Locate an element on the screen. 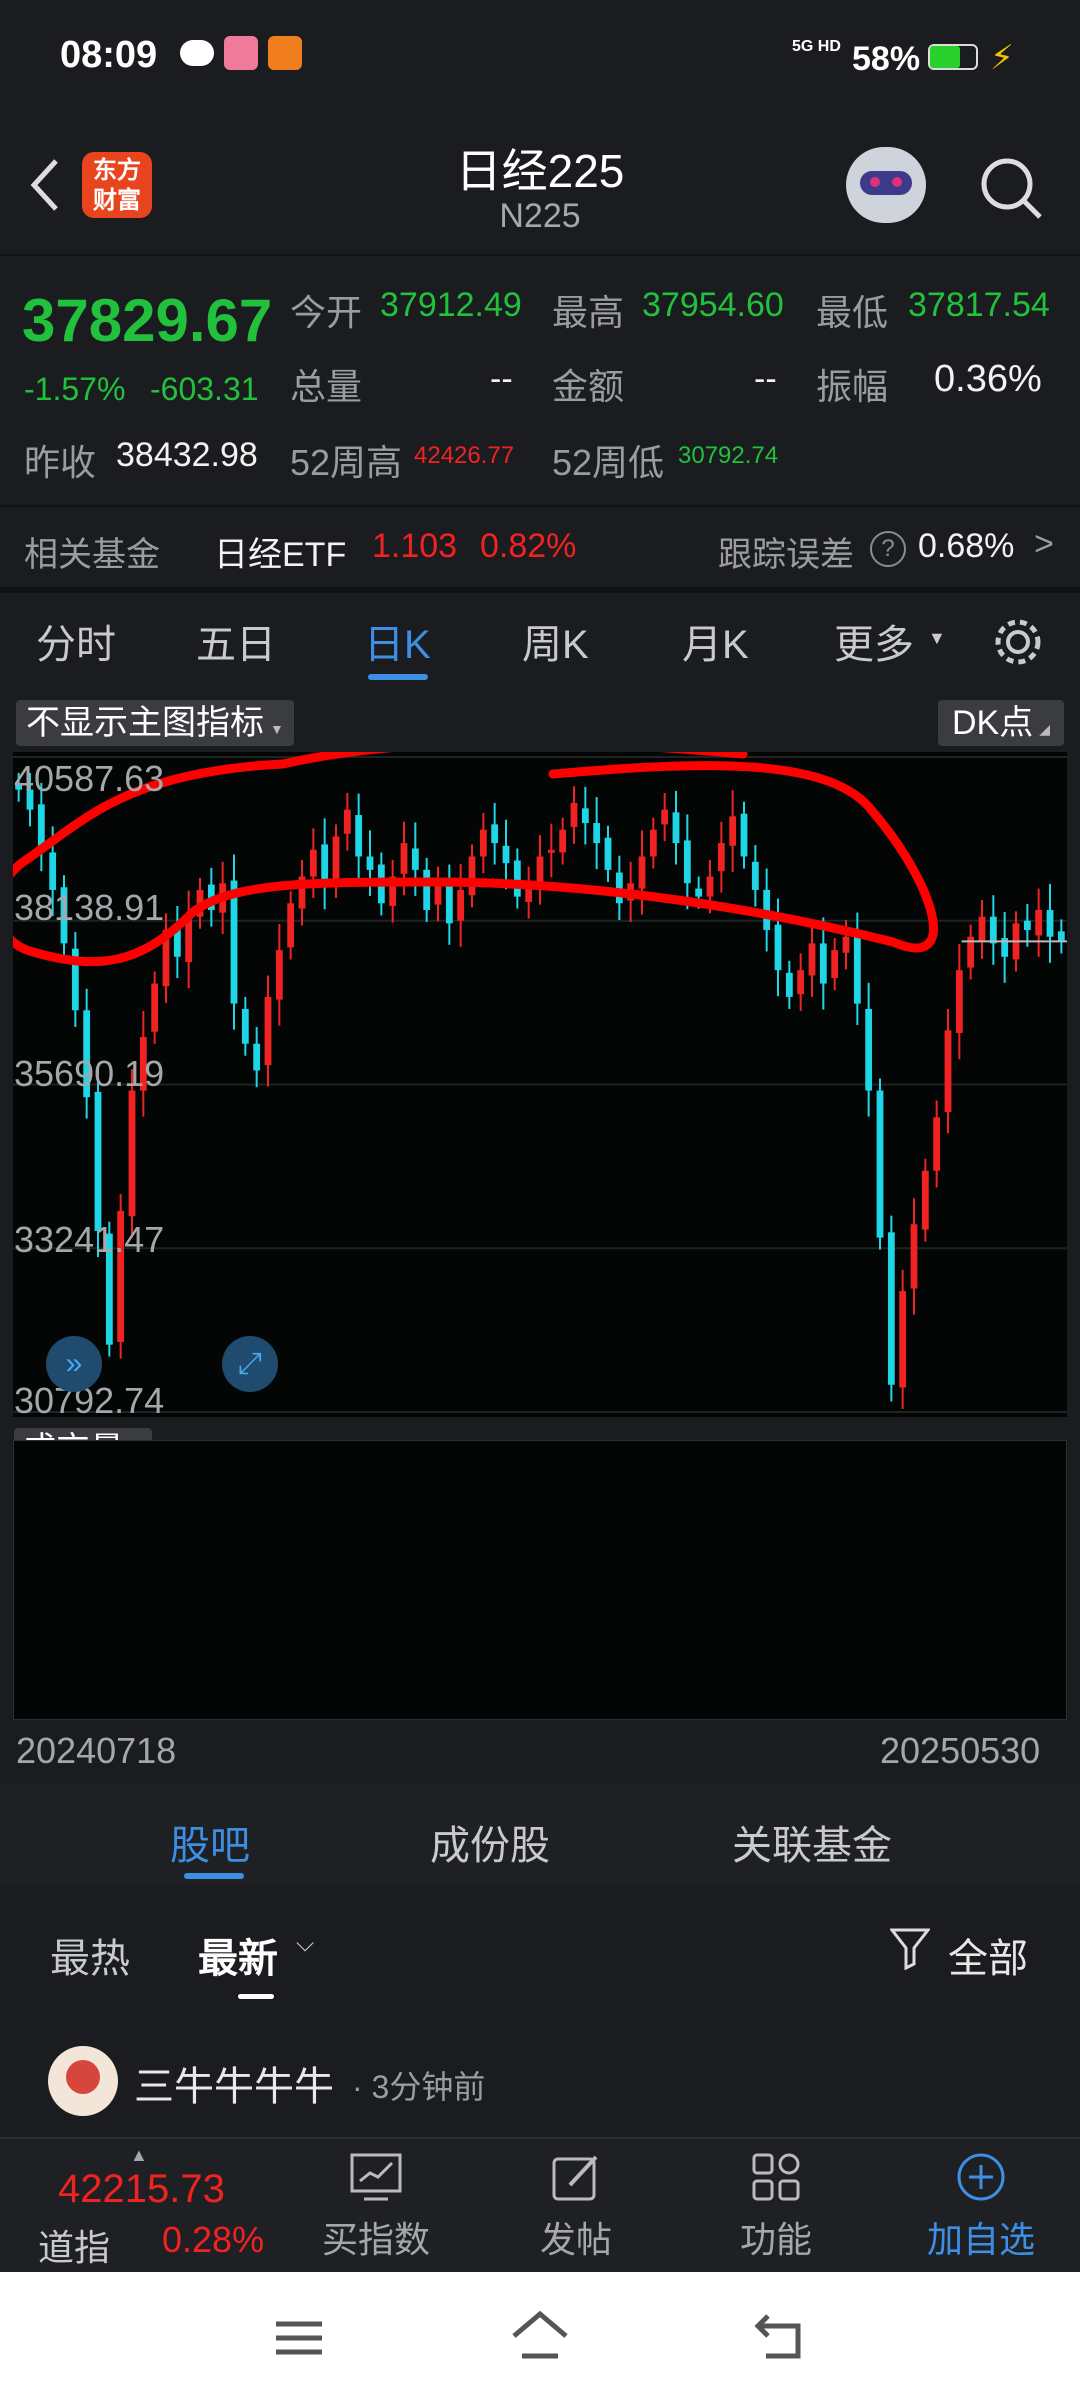  search-icon is located at coordinates (1012, 189).